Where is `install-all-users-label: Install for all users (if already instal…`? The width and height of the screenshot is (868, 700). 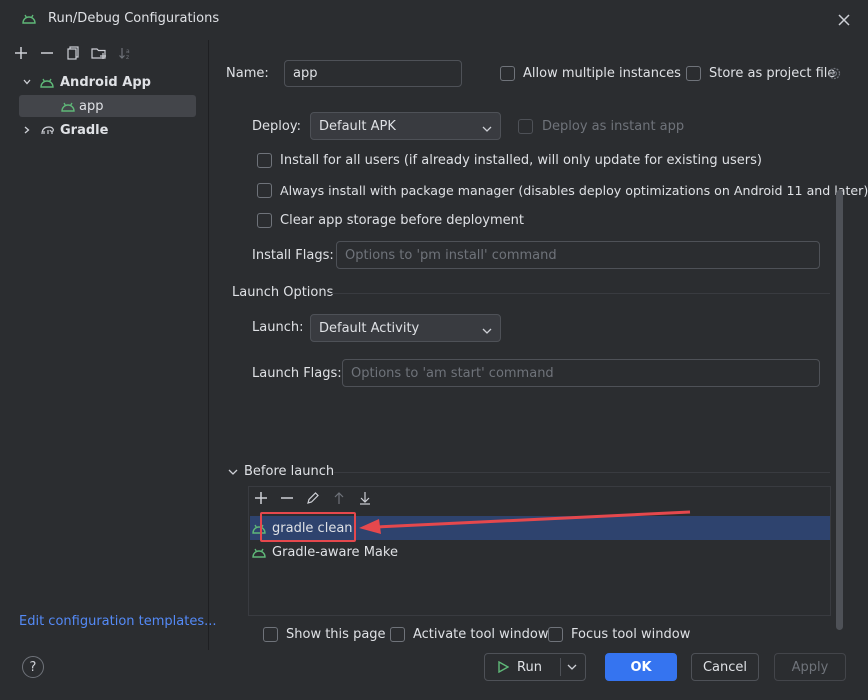
install-all-users-label: Install for all users (if already instal… is located at coordinates (521, 160).